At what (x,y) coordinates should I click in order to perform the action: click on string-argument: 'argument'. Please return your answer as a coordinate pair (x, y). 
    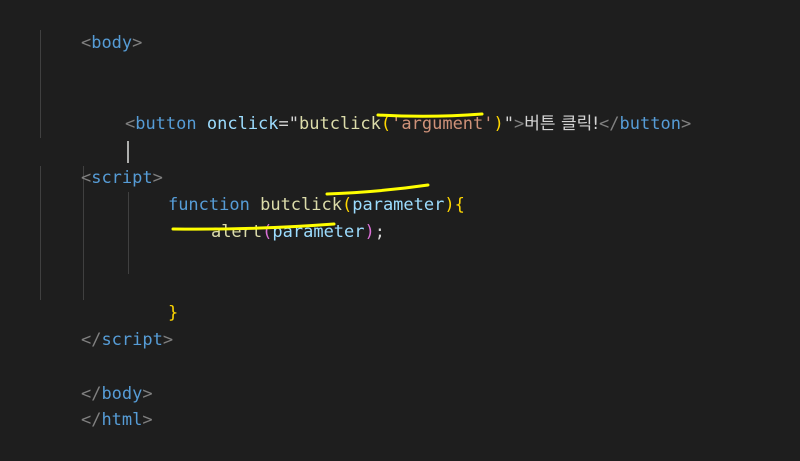
    Looking at the image, I should click on (442, 124).